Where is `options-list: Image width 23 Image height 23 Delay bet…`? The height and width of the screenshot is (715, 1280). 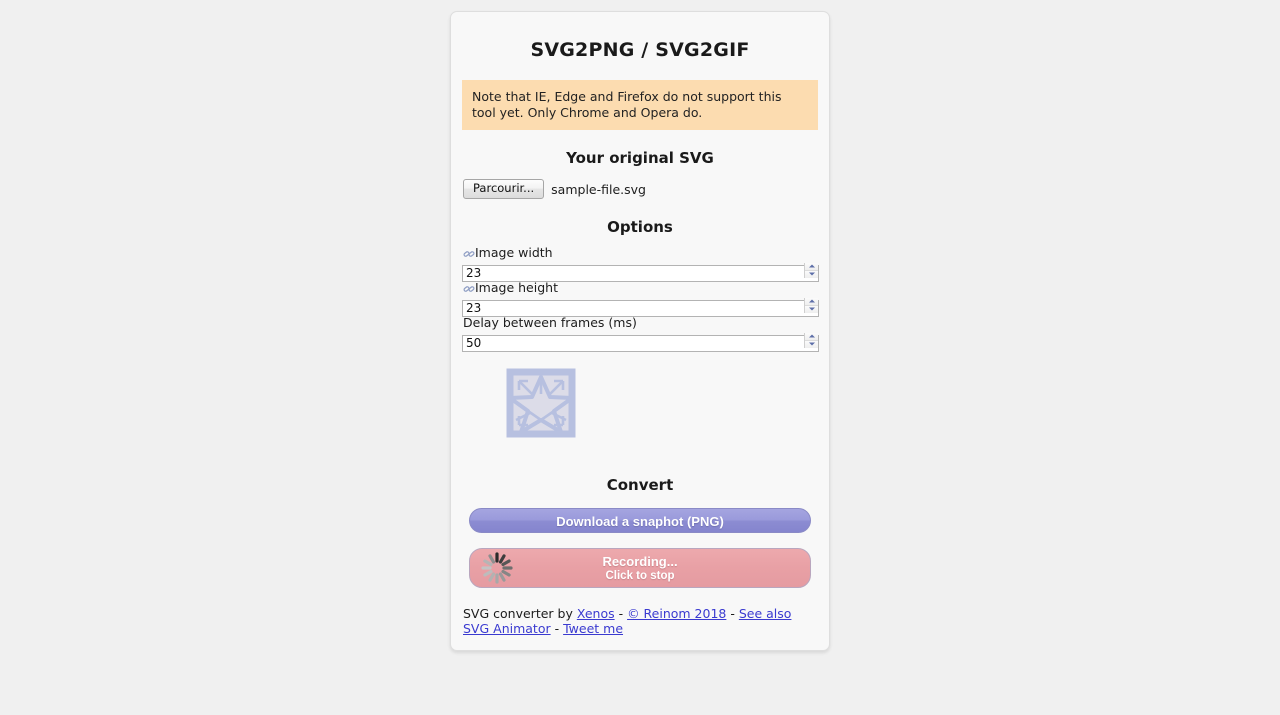
options-list: Image width 23 Image height 23 Delay bet… is located at coordinates (640, 298).